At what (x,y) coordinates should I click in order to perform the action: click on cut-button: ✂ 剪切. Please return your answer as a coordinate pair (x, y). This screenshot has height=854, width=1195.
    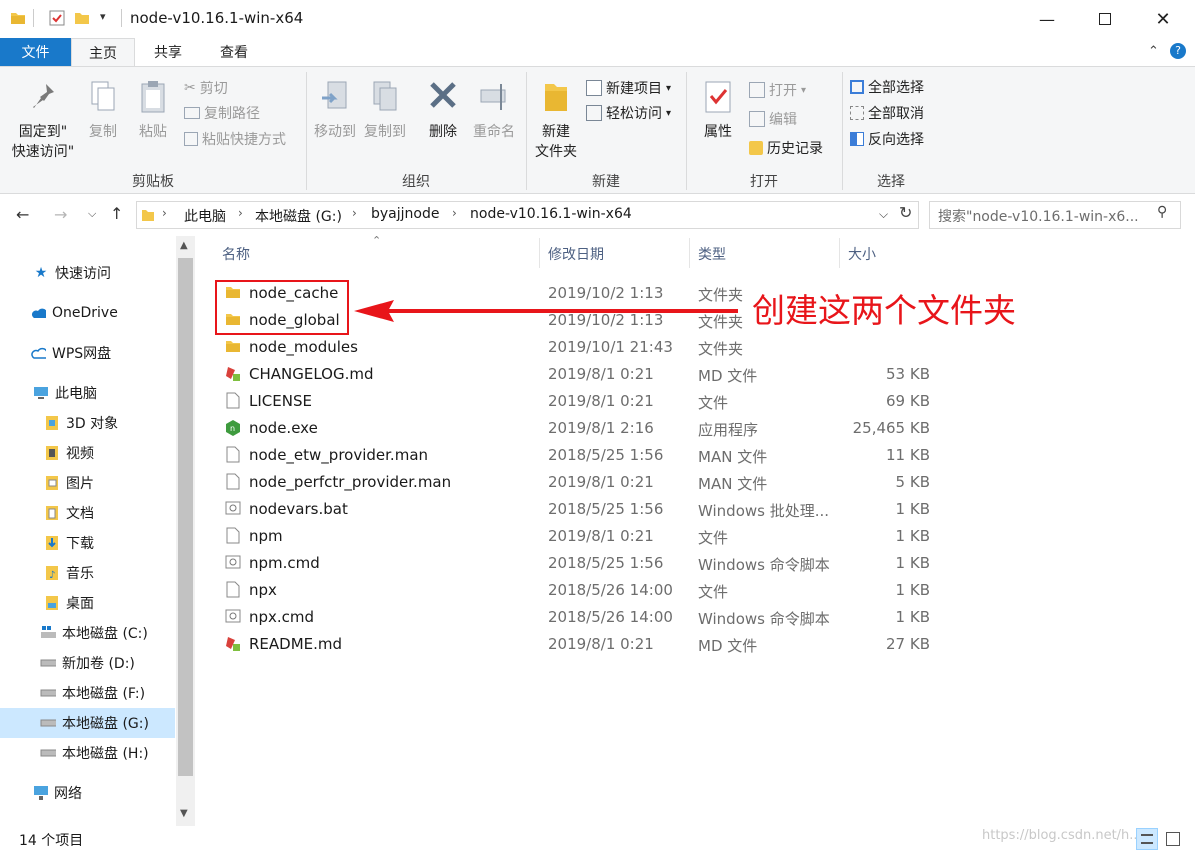
    Looking at the image, I should click on (206, 88).